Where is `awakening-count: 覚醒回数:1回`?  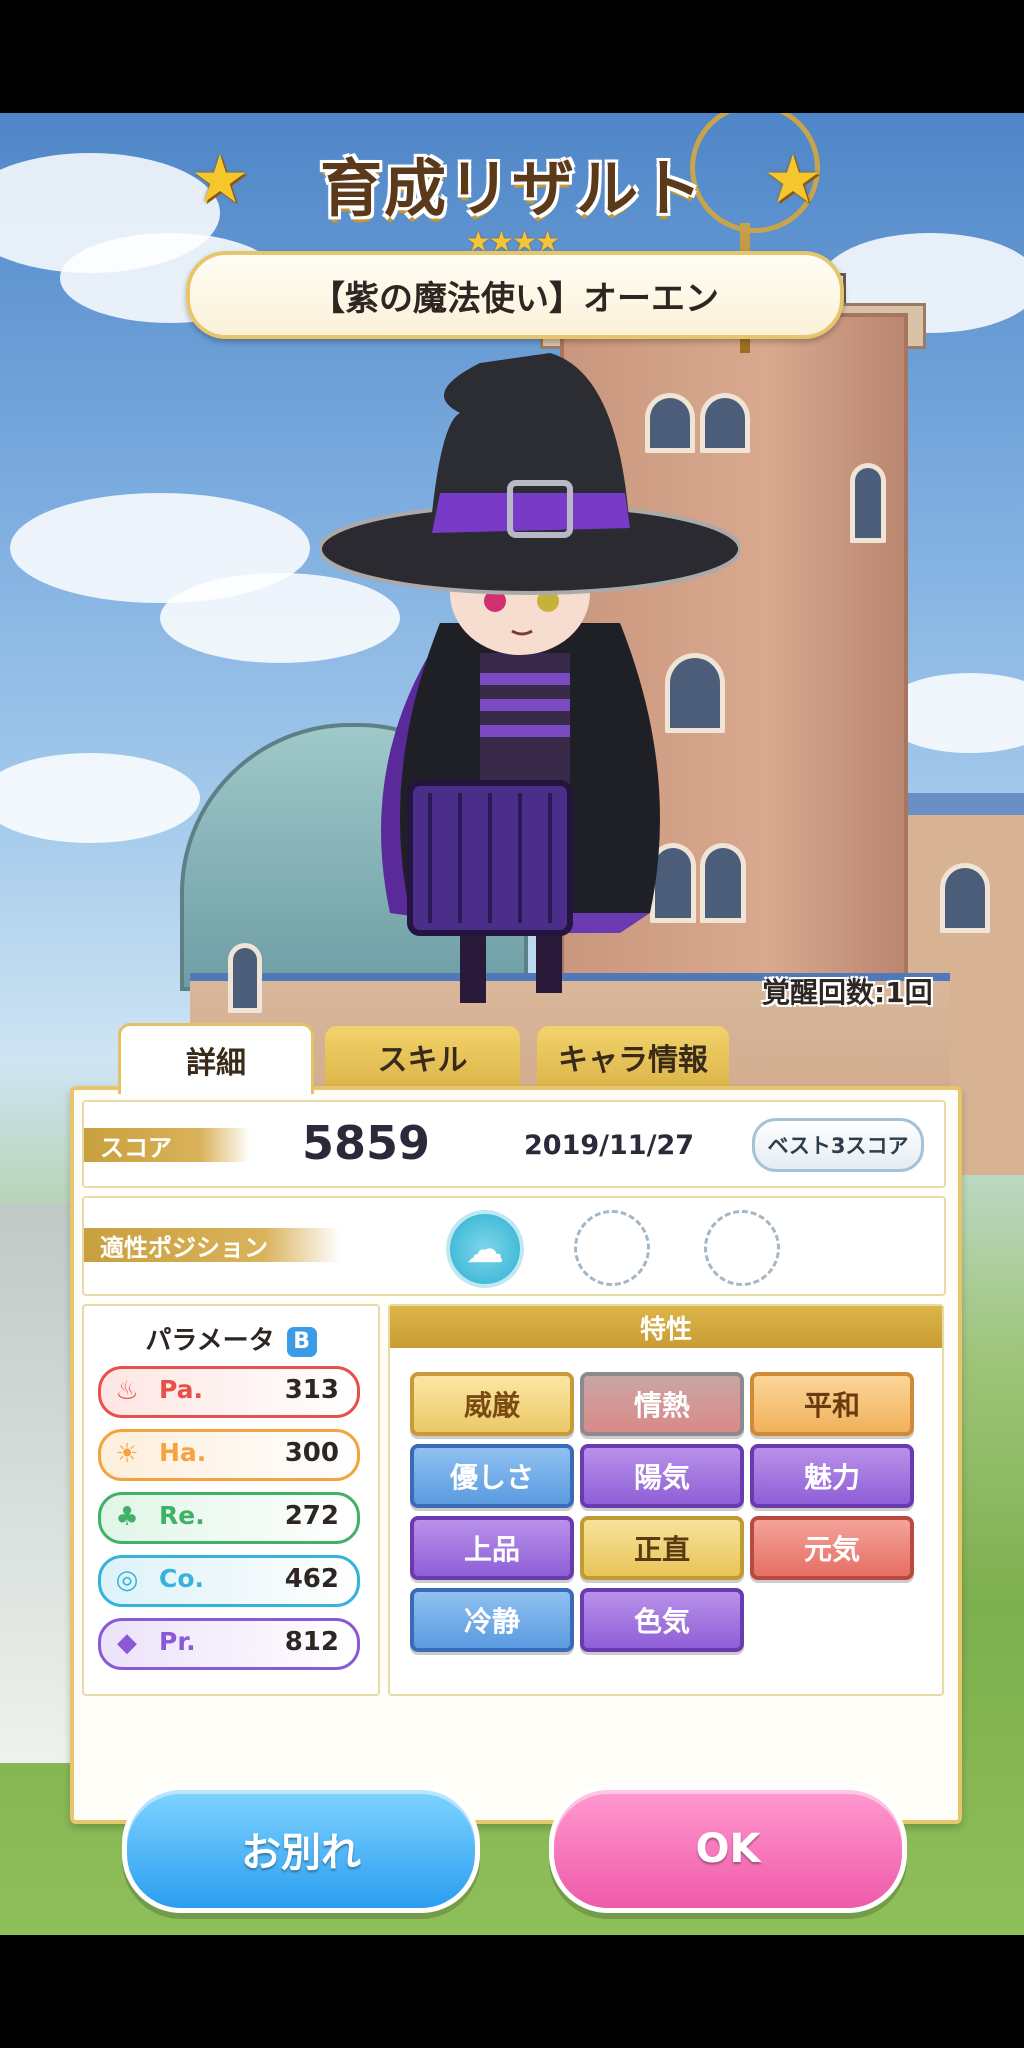 awakening-count: 覚醒回数:1回 is located at coordinates (847, 992).